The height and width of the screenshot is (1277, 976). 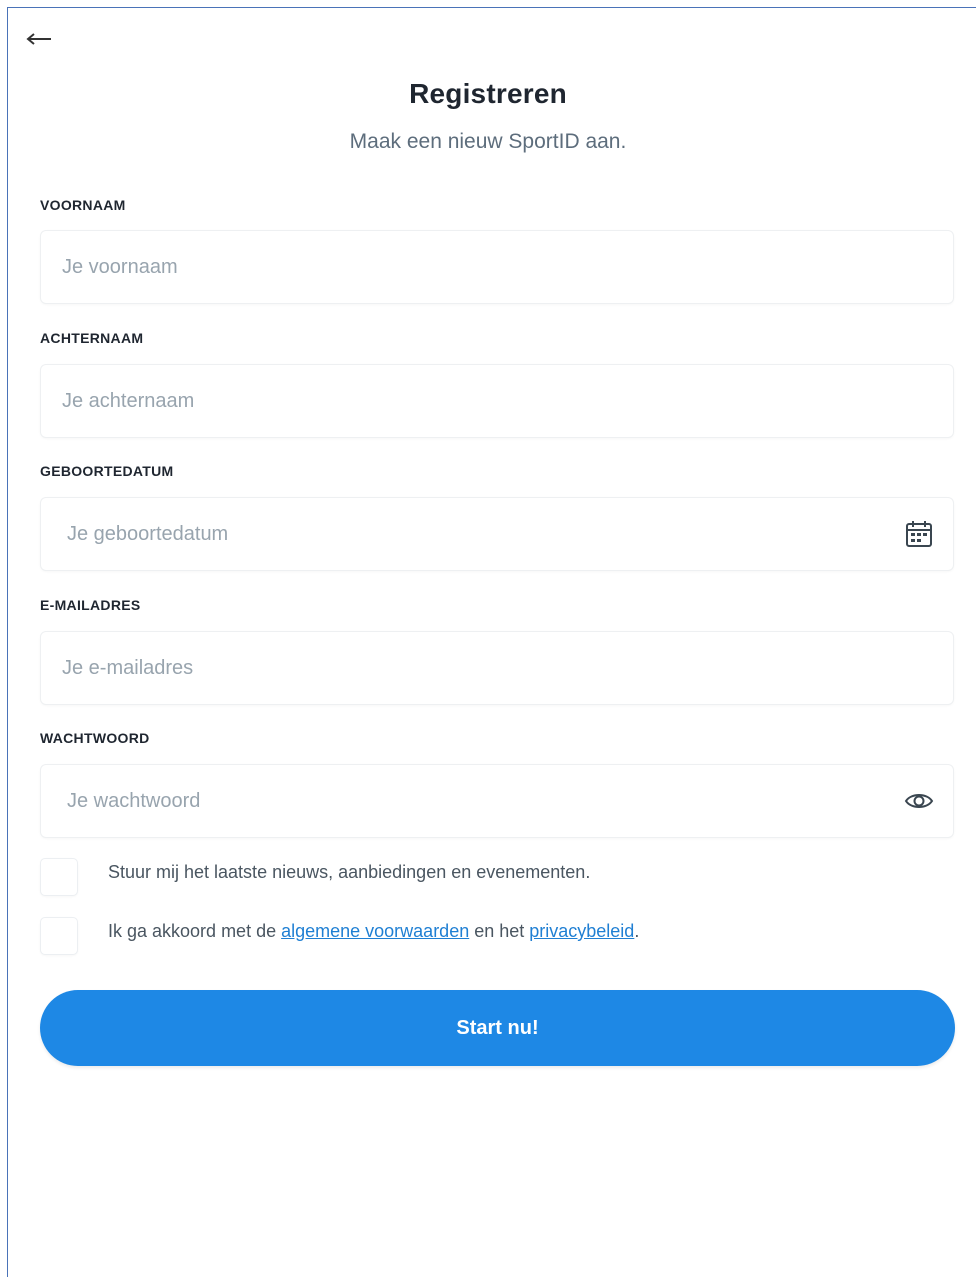 I want to click on privacy-link: privacybeleid, so click(x=581, y=931).